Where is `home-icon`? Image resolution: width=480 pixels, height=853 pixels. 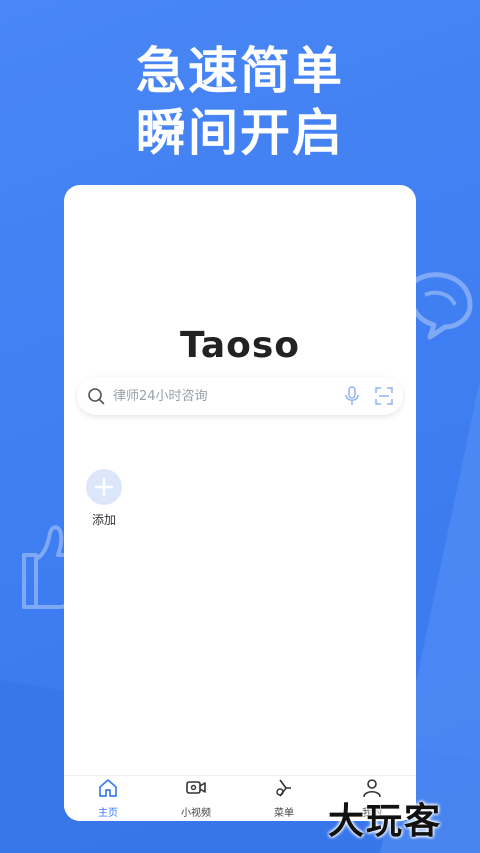 home-icon is located at coordinates (108, 788).